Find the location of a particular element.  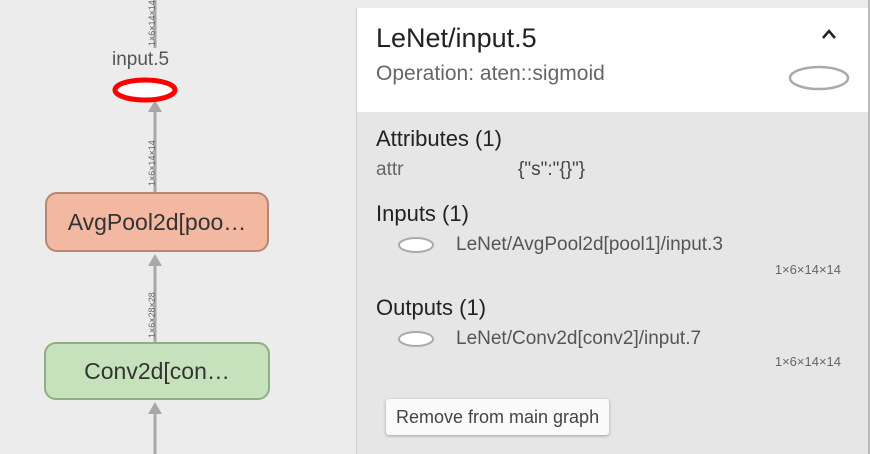

panel-subtitle: Operation: aten::sigmoid is located at coordinates (490, 73).